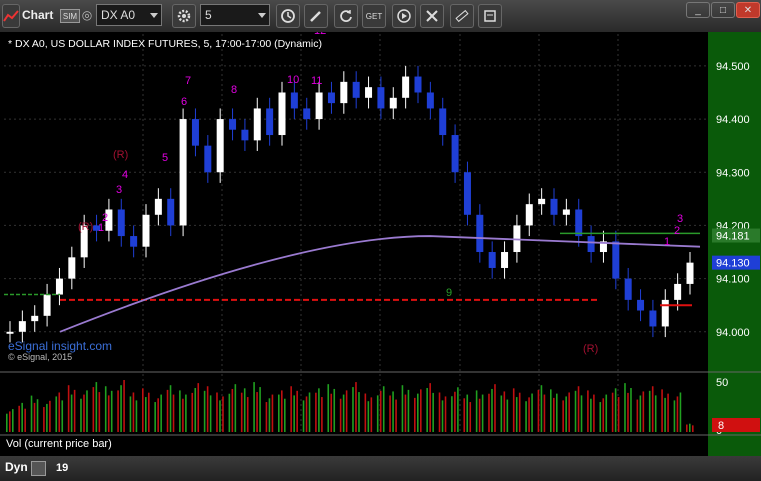  Describe the element at coordinates (374, 16) in the screenshot. I see `get-icon: GET` at that location.